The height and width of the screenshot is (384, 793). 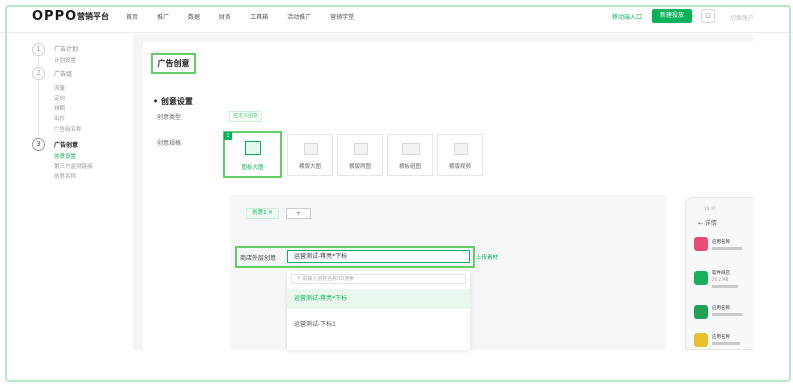 What do you see at coordinates (742, 17) in the screenshot?
I see `switch-account-link: 切换账户` at bounding box center [742, 17].